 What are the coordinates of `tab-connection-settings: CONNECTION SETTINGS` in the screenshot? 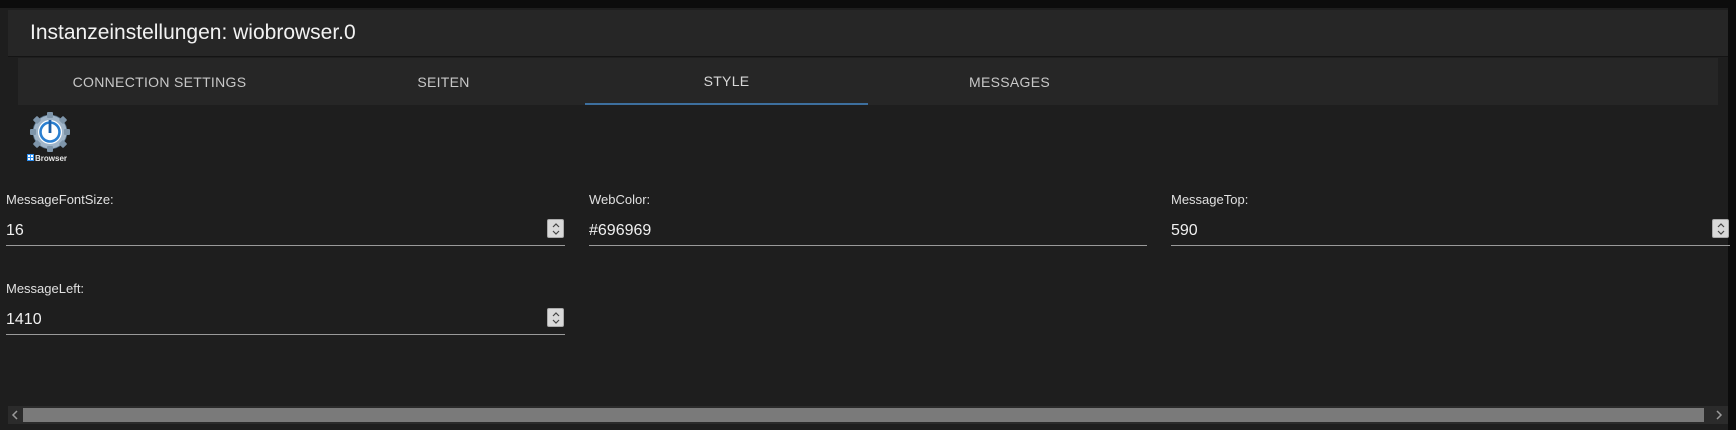 It's located at (159, 81).